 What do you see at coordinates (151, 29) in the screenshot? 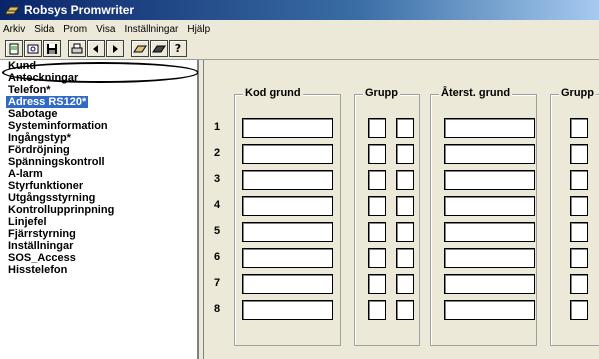
I see `menu-installningar: Inställningar` at bounding box center [151, 29].